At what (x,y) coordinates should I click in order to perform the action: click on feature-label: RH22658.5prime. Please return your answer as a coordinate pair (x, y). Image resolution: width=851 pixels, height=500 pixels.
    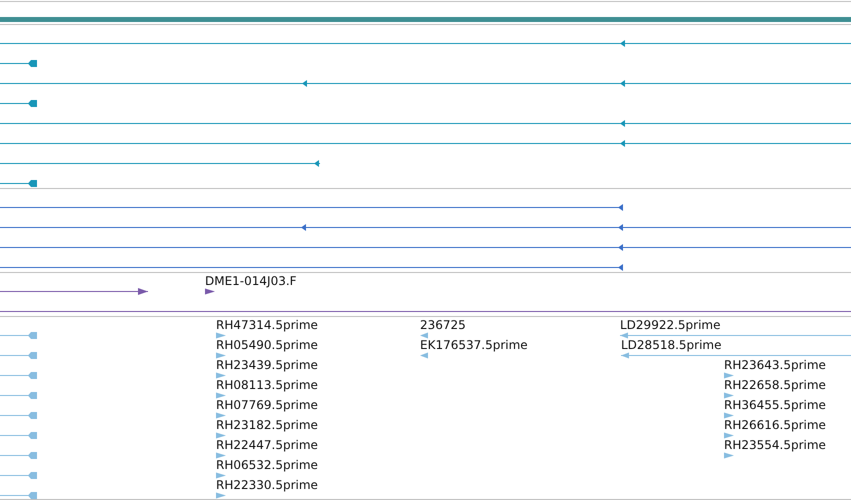
    Looking at the image, I should click on (775, 385).